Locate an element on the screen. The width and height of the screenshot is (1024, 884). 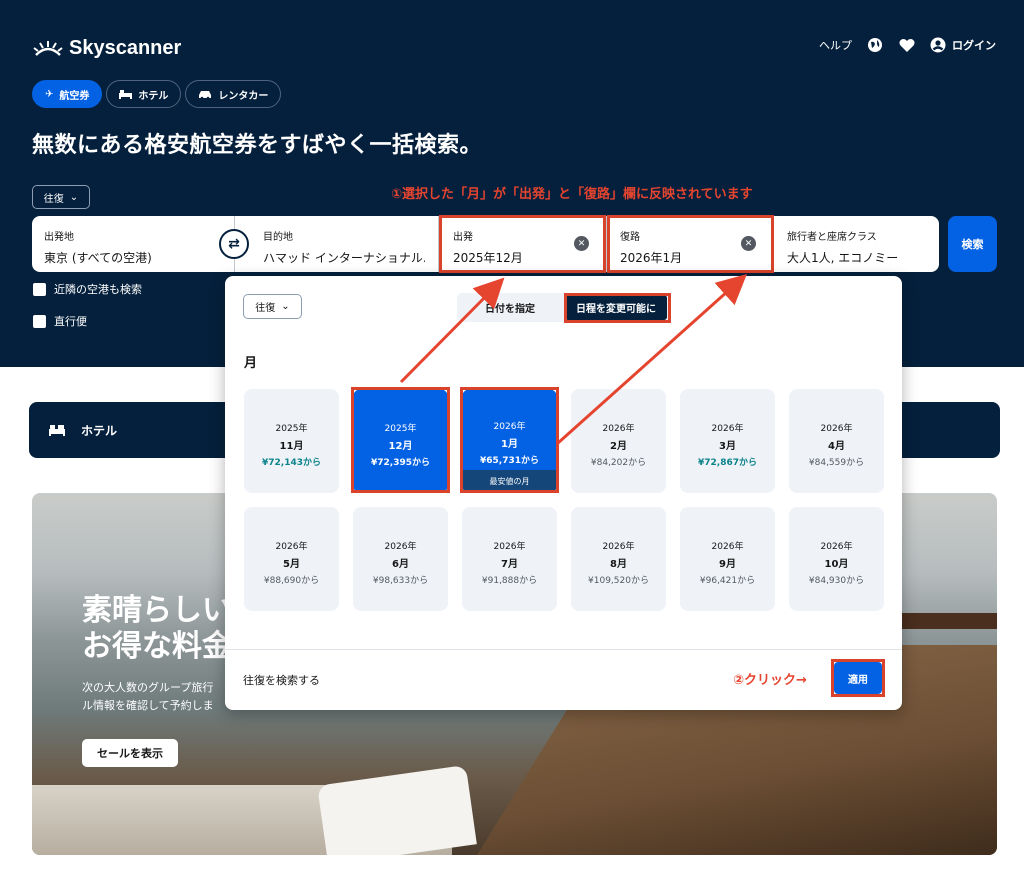
annotation-arrows is located at coordinates (573, 359).